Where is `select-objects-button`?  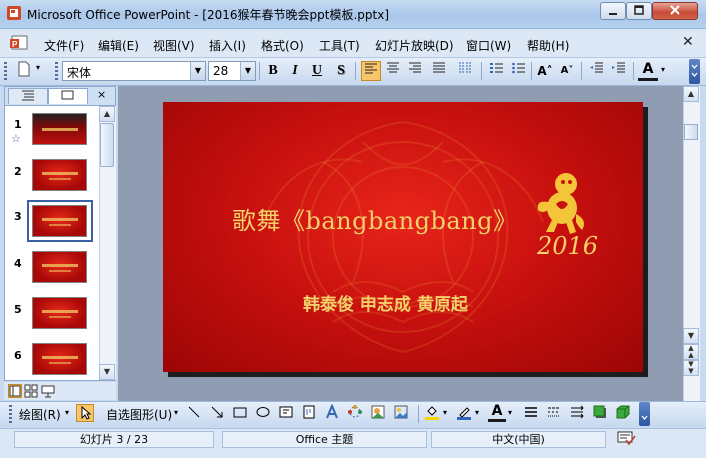
select-objects-button is located at coordinates (85, 413).